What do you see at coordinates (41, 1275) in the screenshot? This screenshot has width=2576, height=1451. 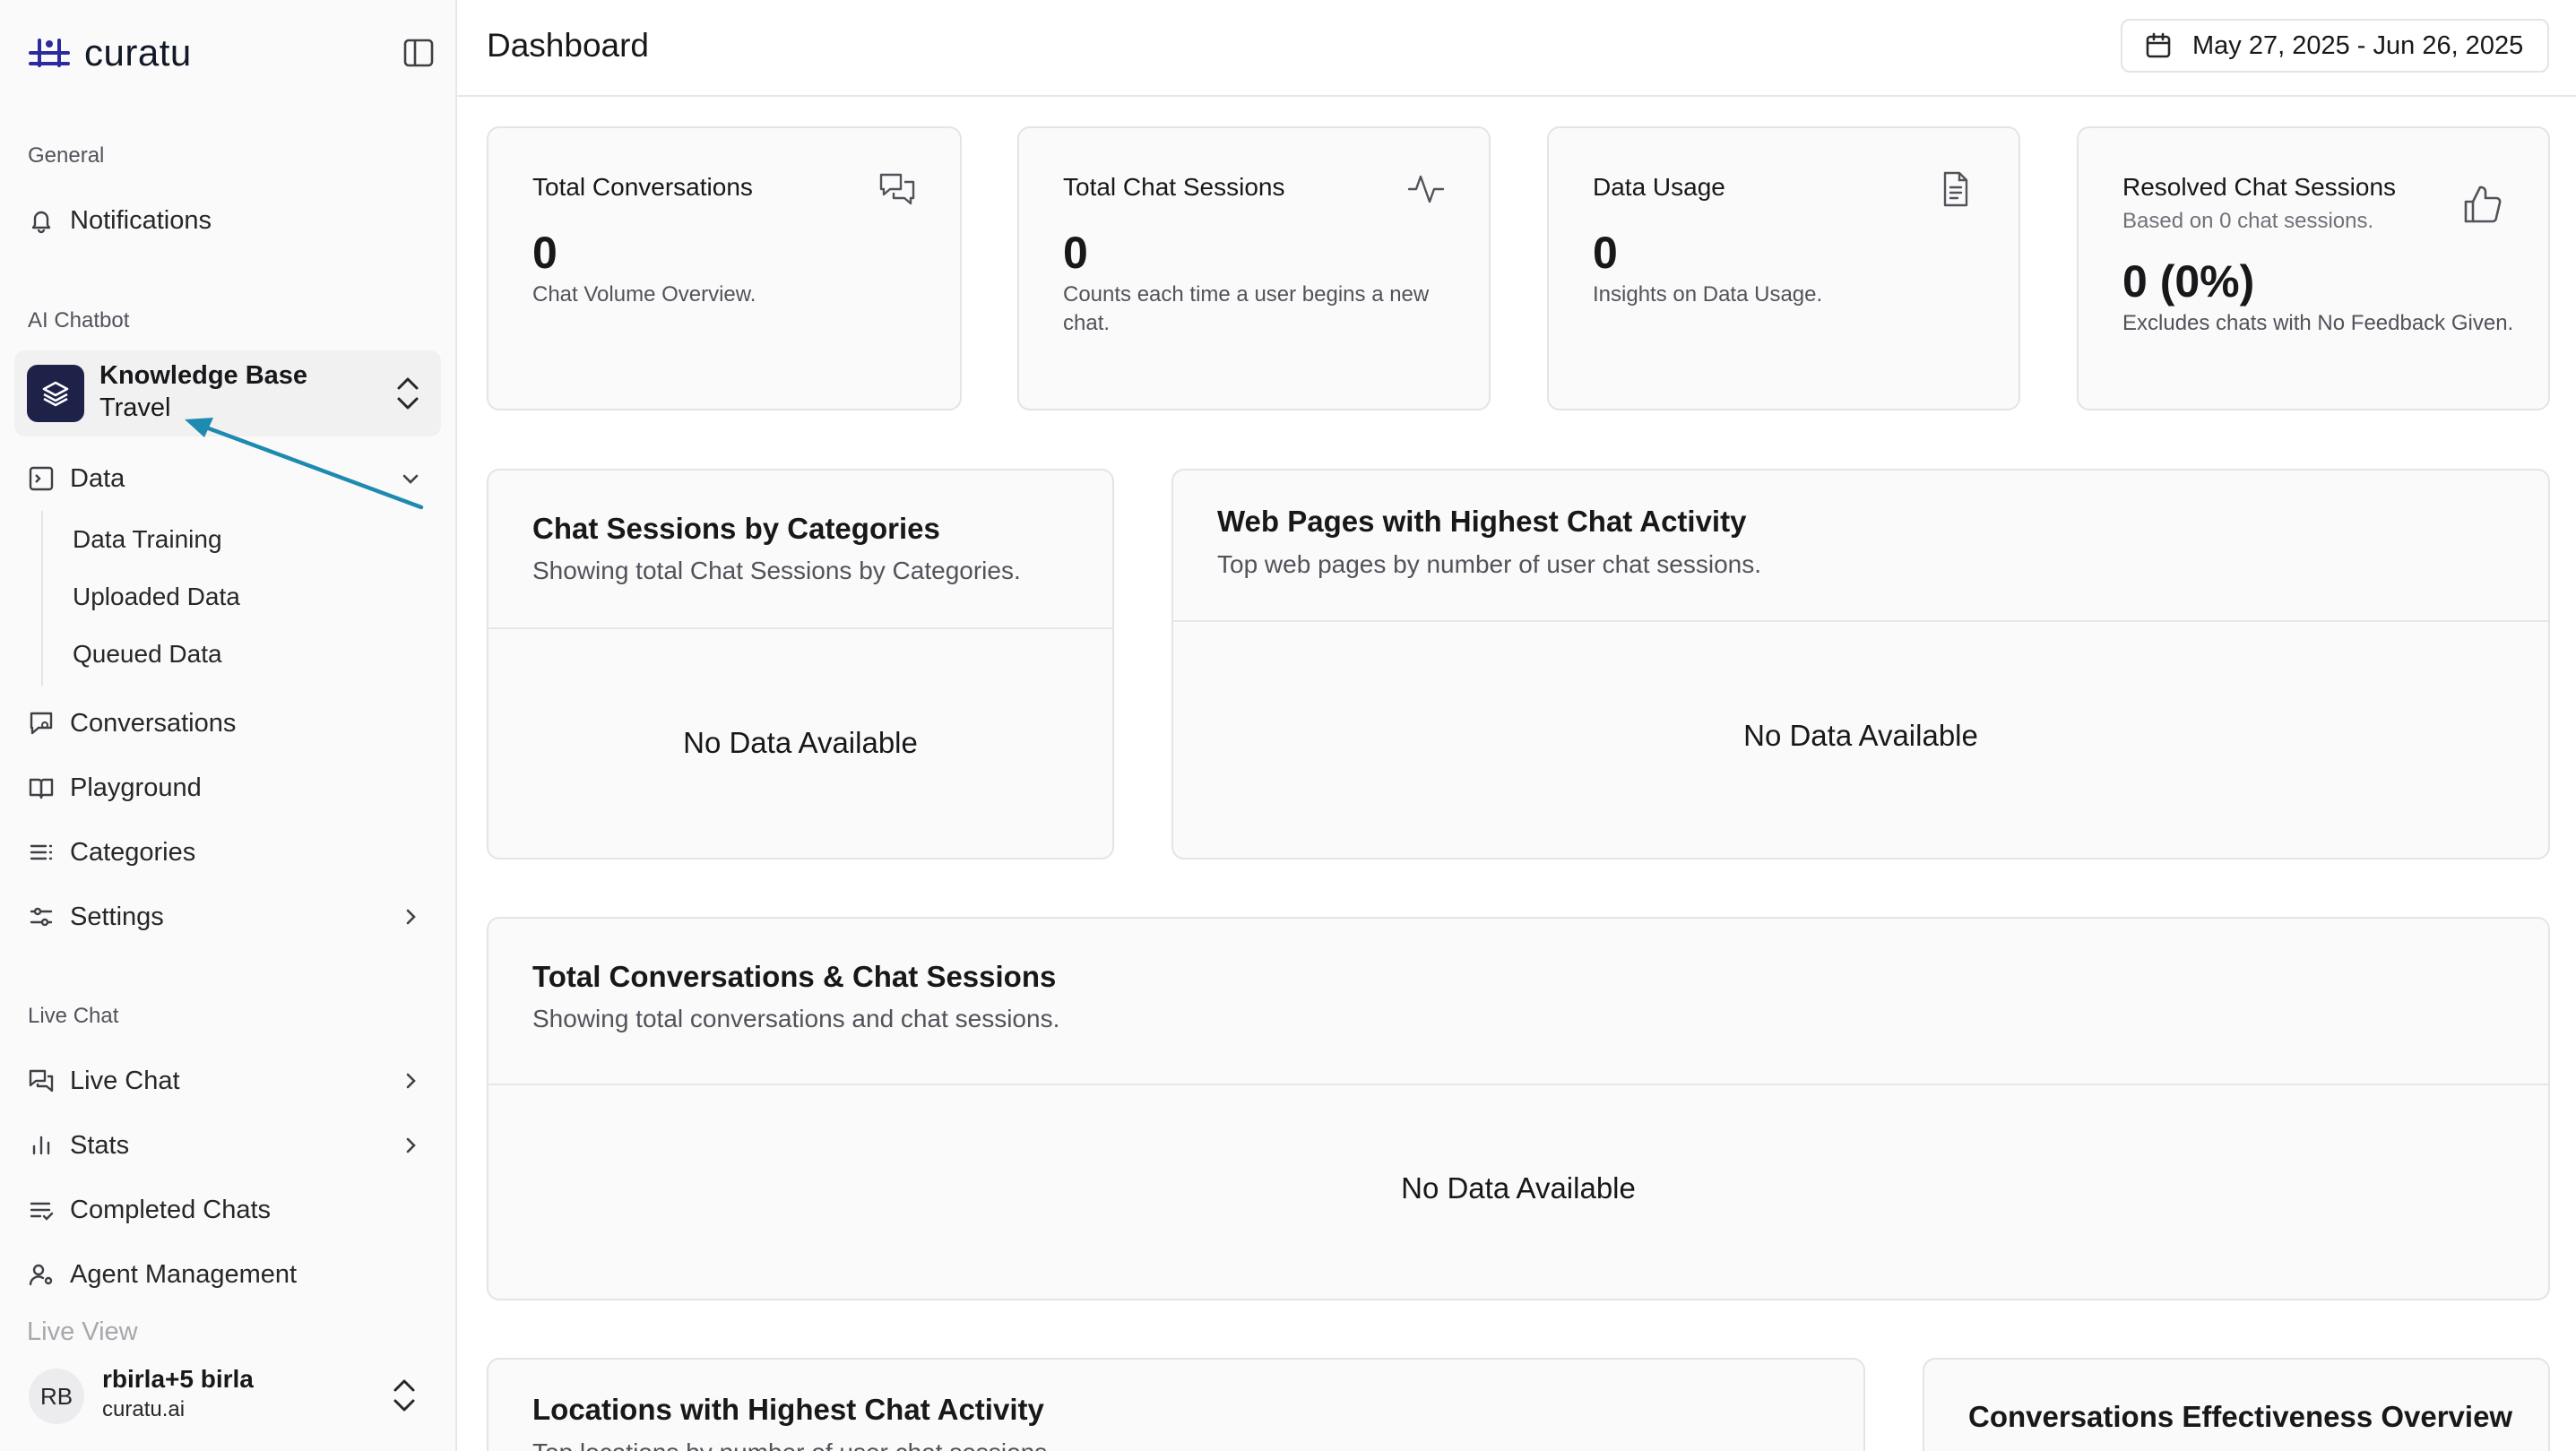 I see `user-cog-icon` at bounding box center [41, 1275].